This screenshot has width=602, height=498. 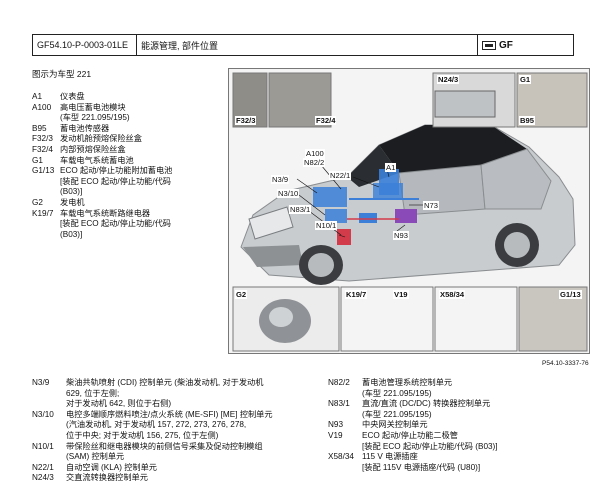 What do you see at coordinates (407, 388) in the screenshot?
I see `list-desc: 蓄电池管理系统控制单元 (车型 221.095/195)` at bounding box center [407, 388].